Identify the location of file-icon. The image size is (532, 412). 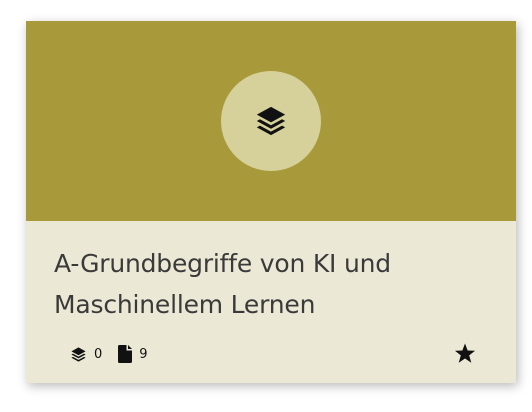
(125, 354).